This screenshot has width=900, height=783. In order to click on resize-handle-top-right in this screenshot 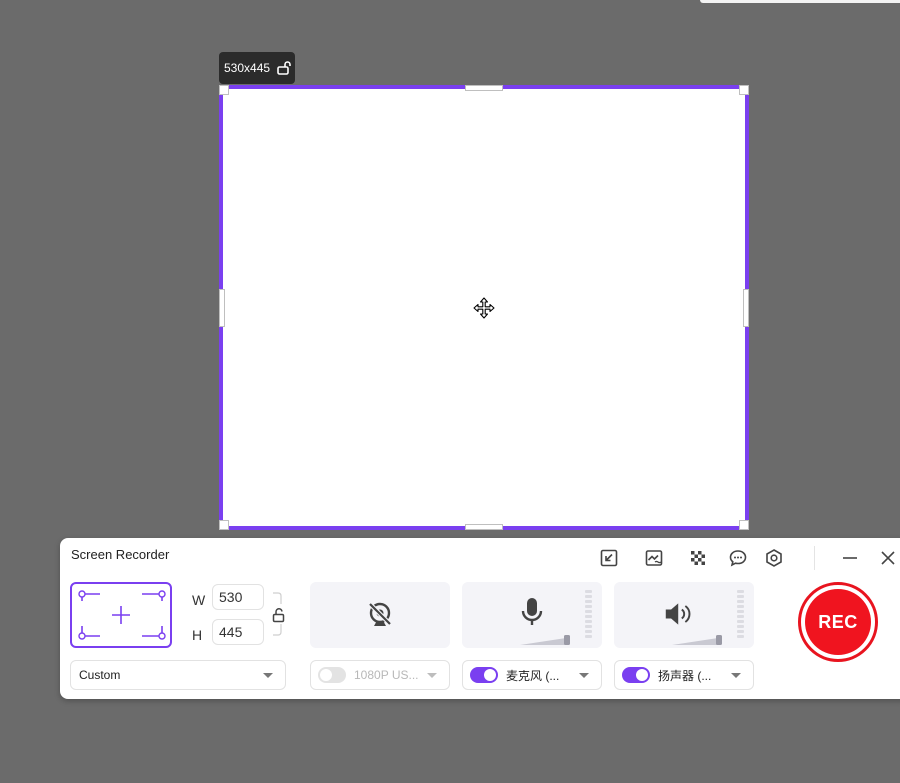, I will do `click(744, 90)`.